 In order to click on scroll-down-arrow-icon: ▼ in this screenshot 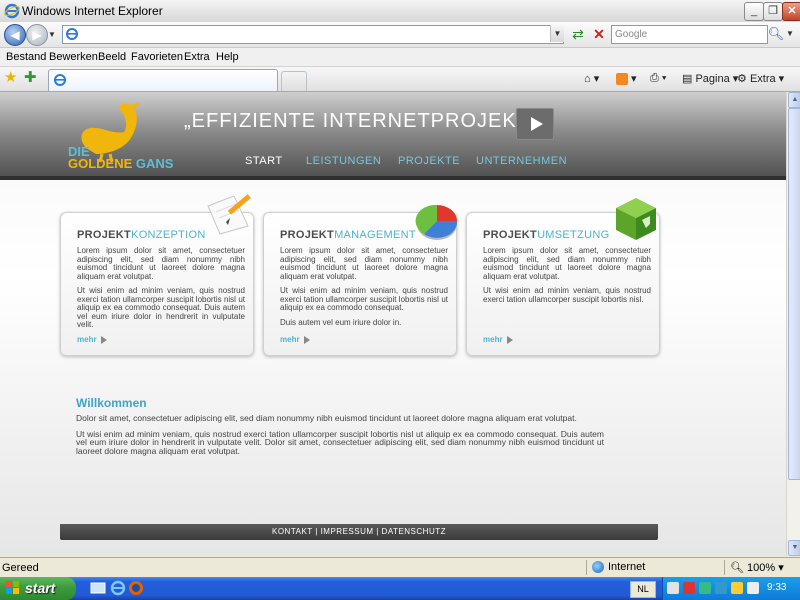, I will do `click(794, 548)`.